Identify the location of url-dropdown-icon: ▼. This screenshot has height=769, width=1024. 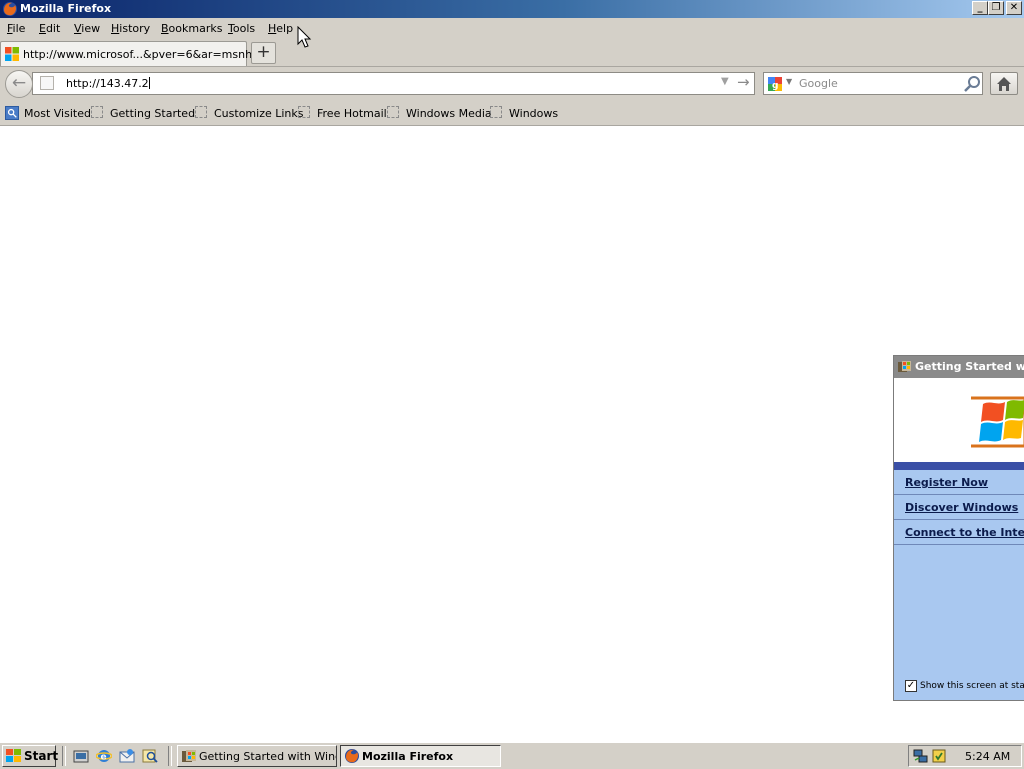
(725, 81).